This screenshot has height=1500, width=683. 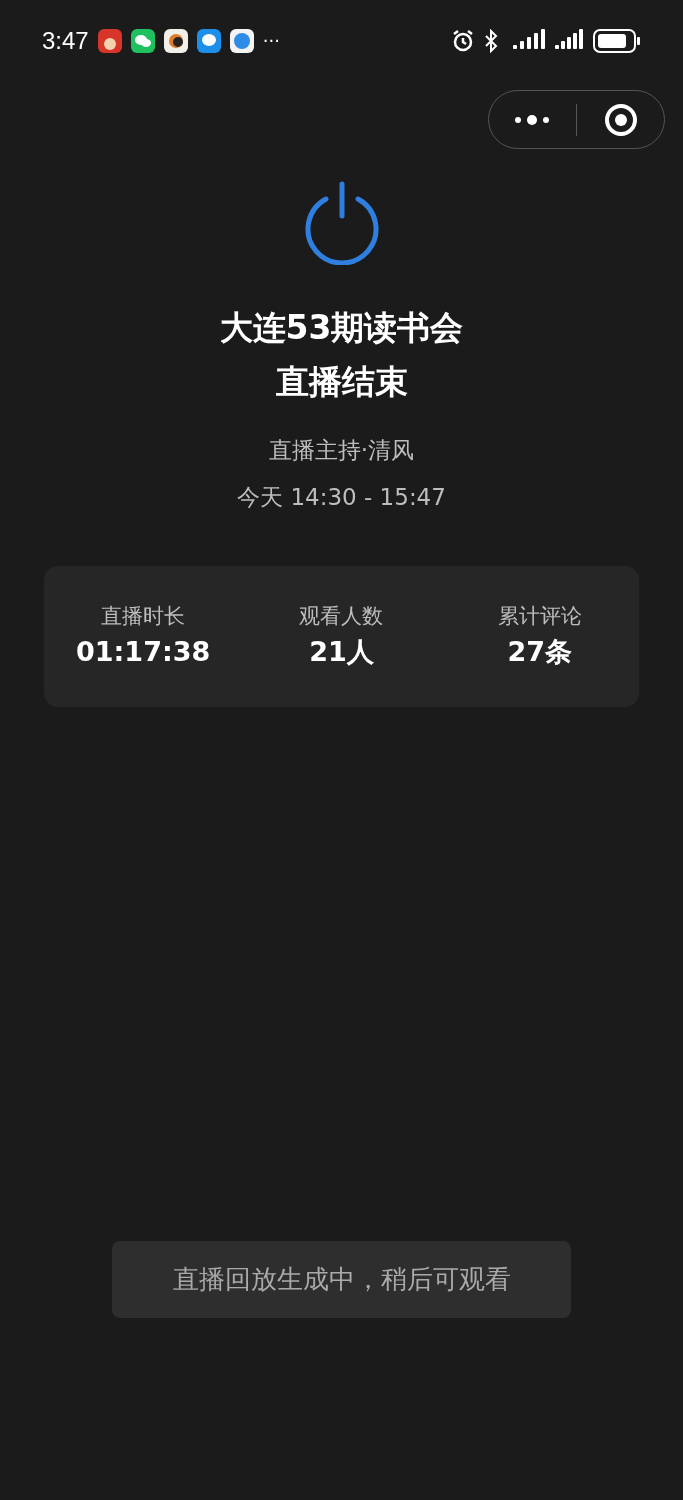 I want to click on live-title: 大连53期读书会, so click(x=341, y=328).